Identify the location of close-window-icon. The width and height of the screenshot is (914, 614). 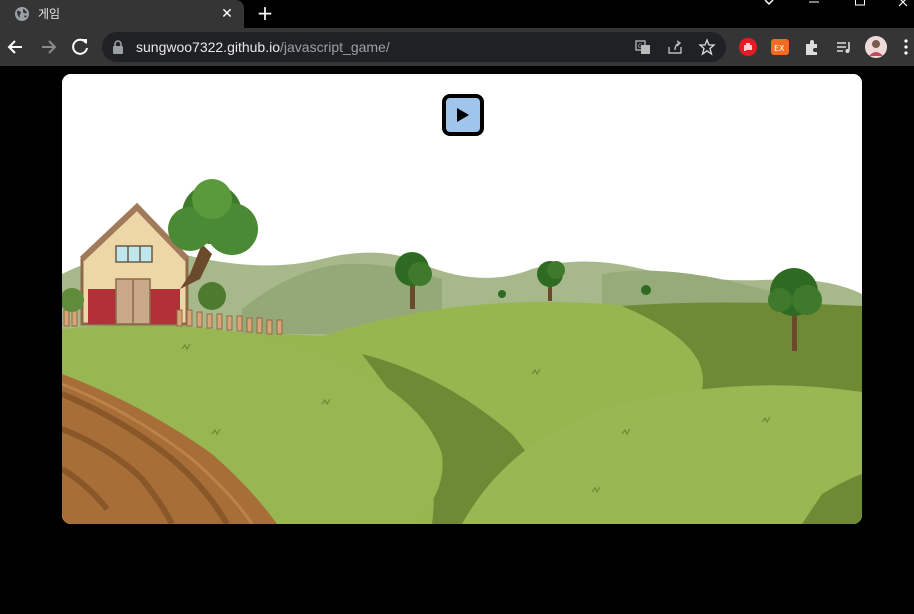
(904, 4).